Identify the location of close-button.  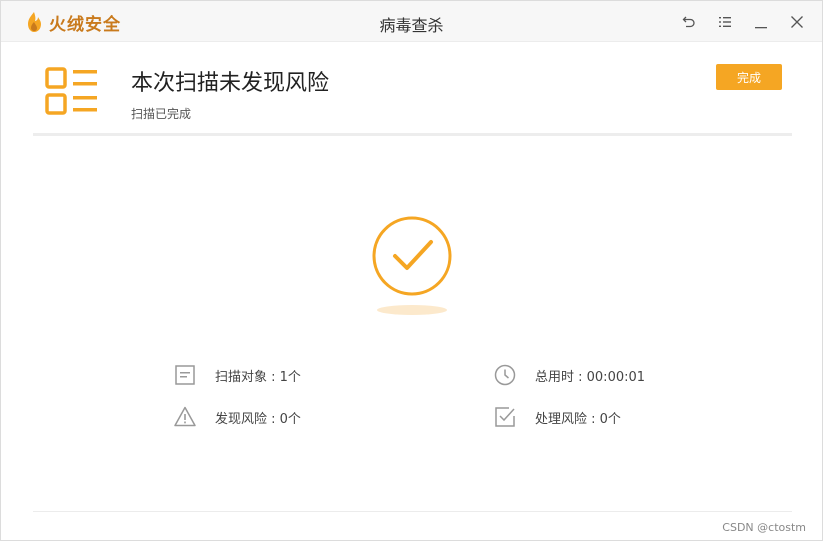
(797, 22).